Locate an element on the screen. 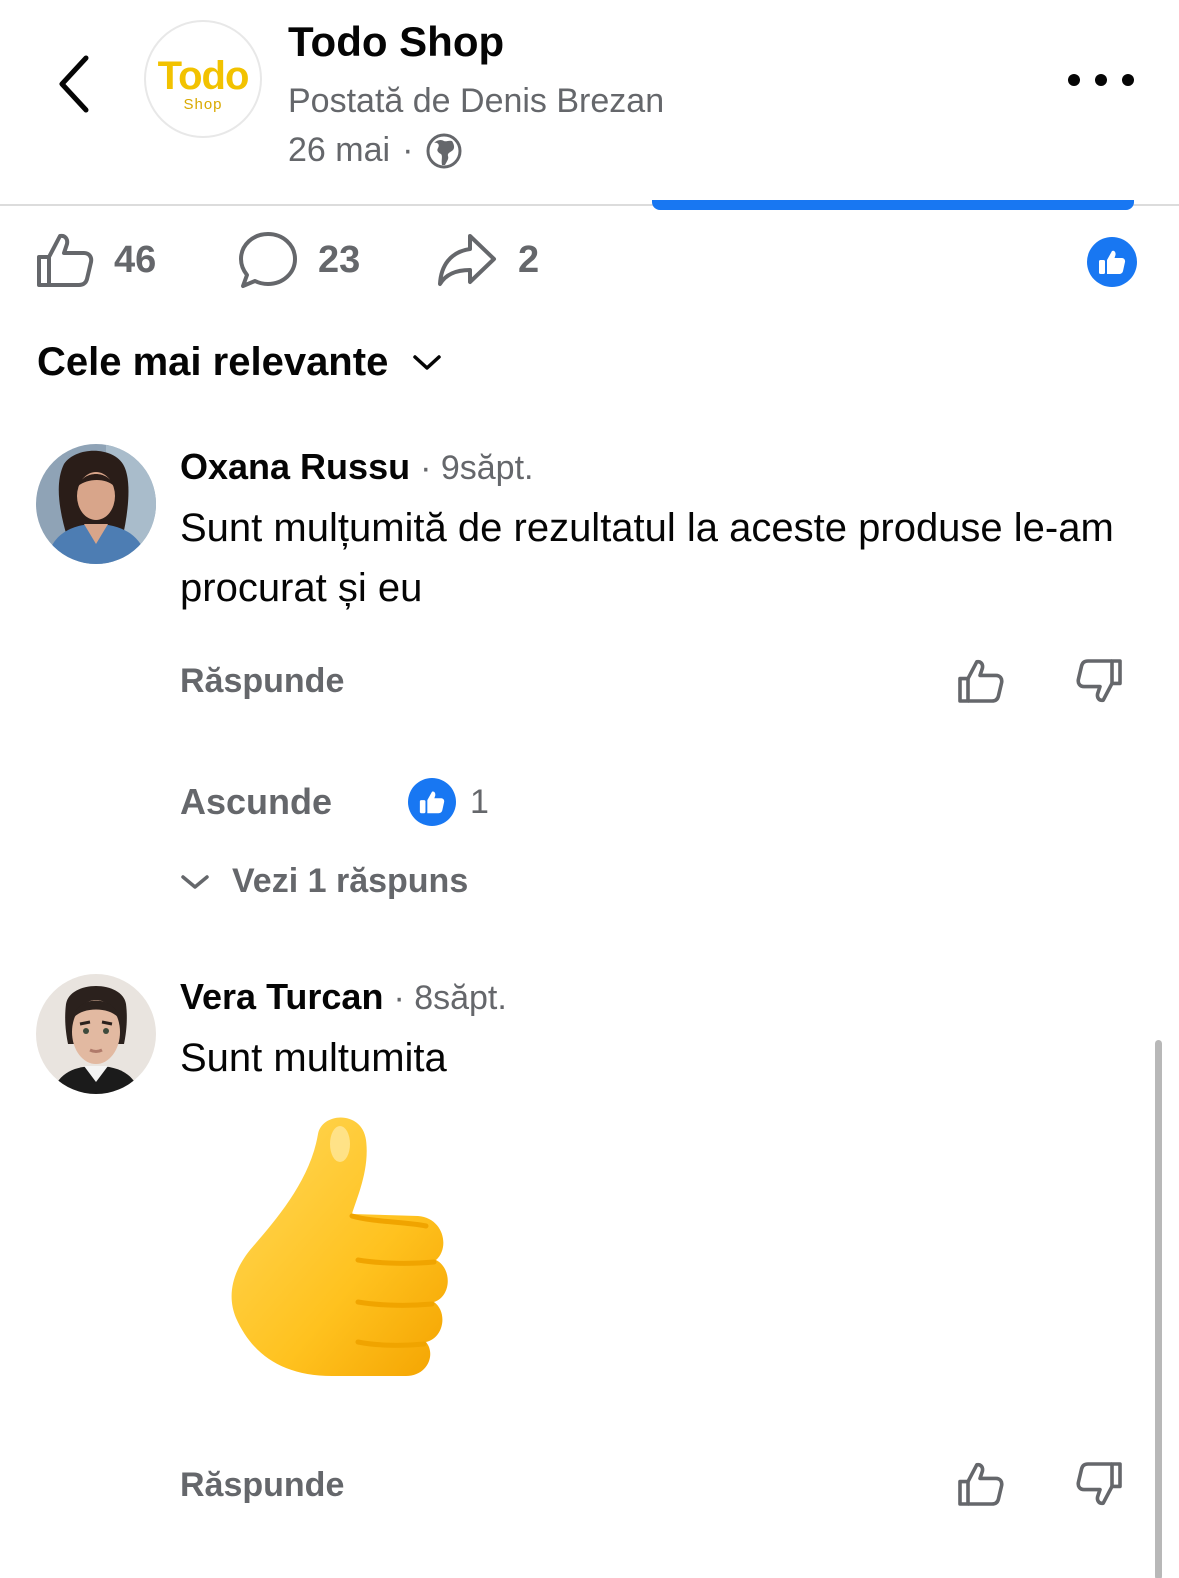 The height and width of the screenshot is (1578, 1179). page-logo: Todo Shop is located at coordinates (203, 79).